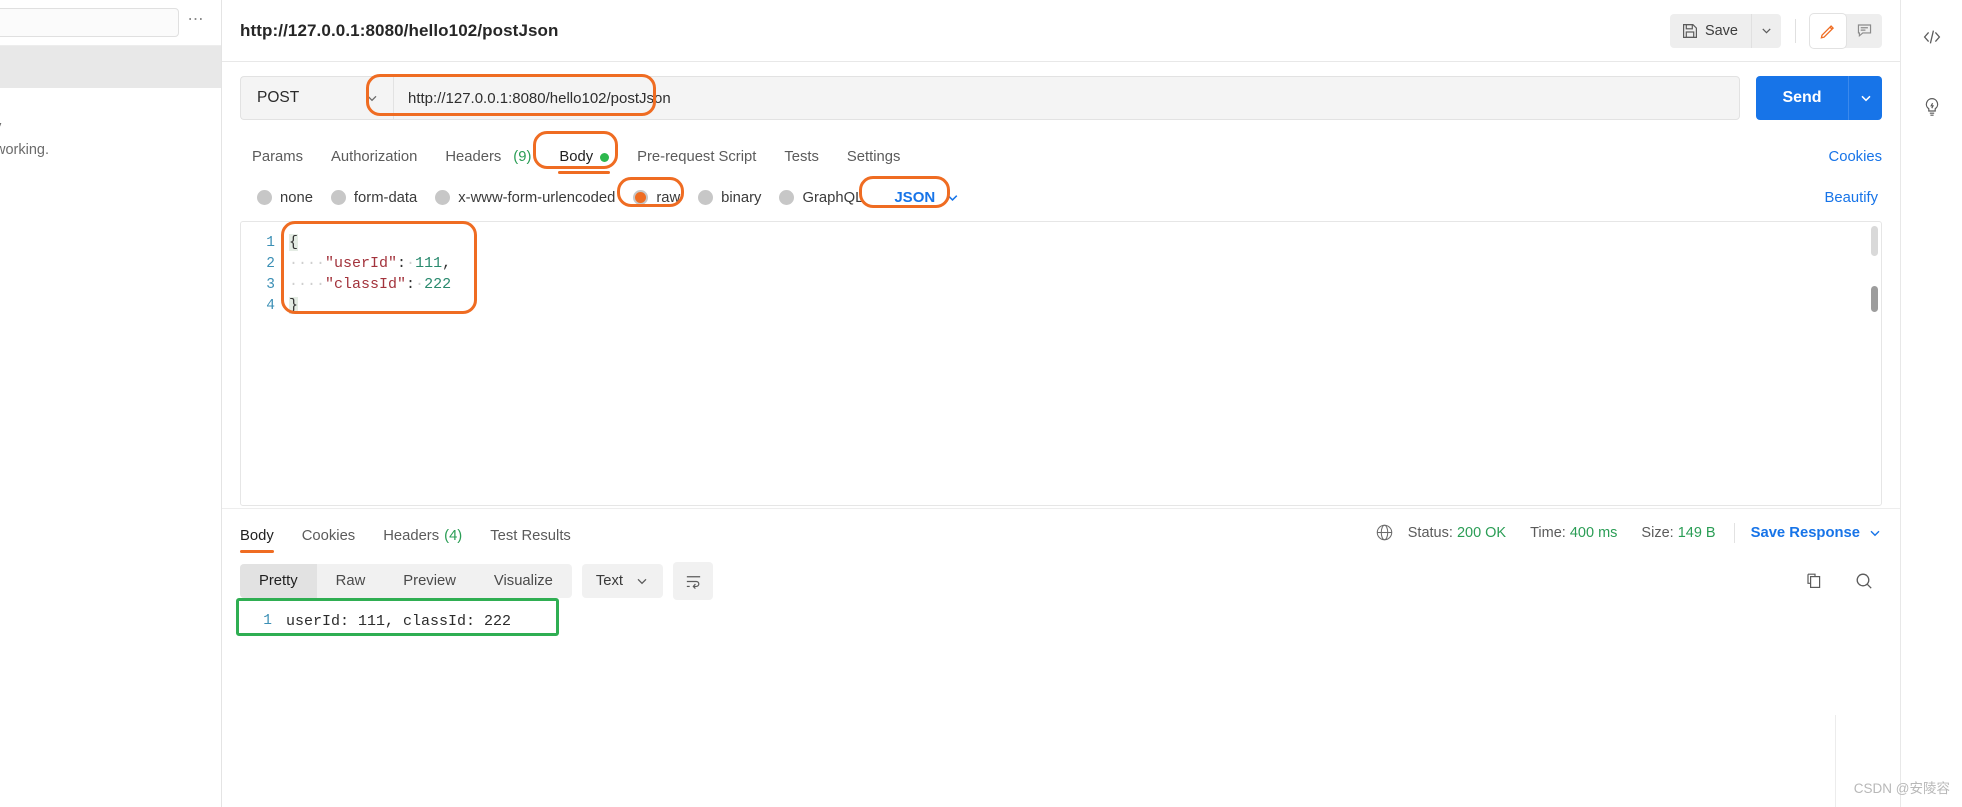  What do you see at coordinates (1710, 30) in the screenshot?
I see `save-button: Save` at bounding box center [1710, 30].